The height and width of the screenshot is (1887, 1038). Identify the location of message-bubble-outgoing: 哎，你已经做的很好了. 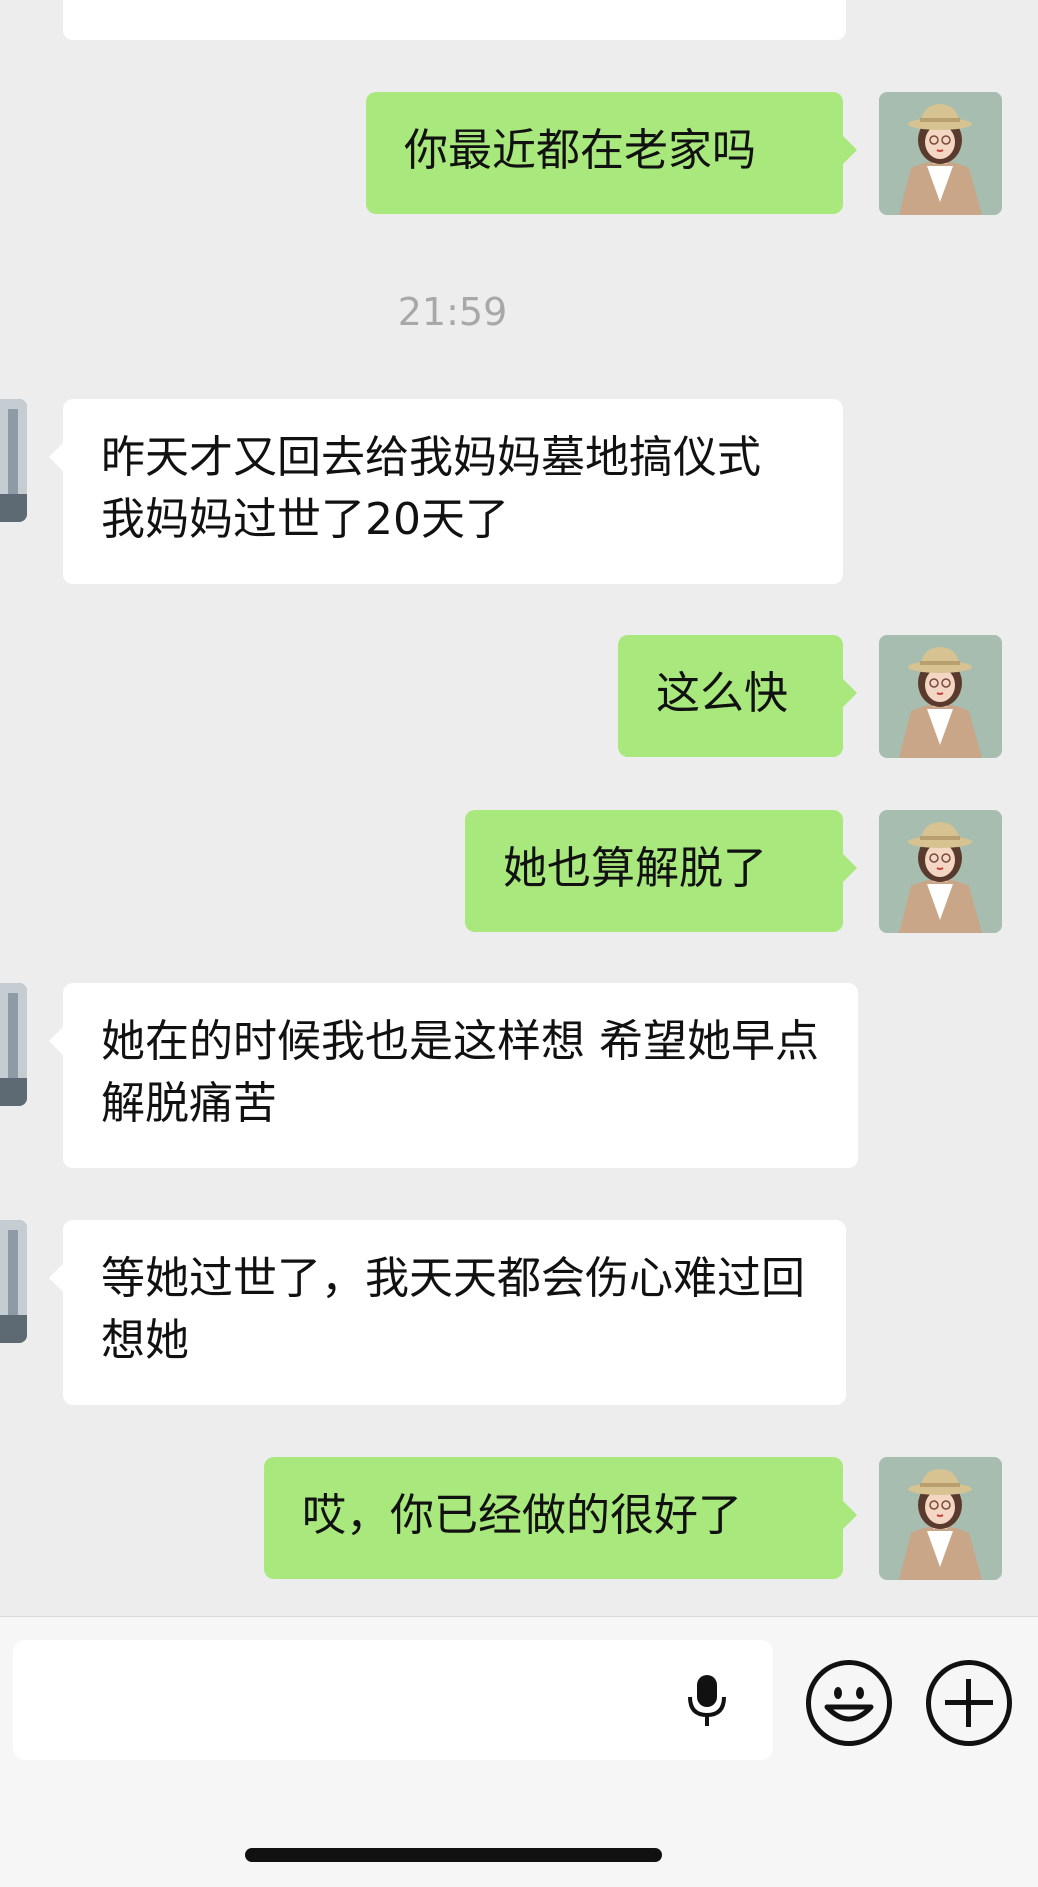
(560, 1518).